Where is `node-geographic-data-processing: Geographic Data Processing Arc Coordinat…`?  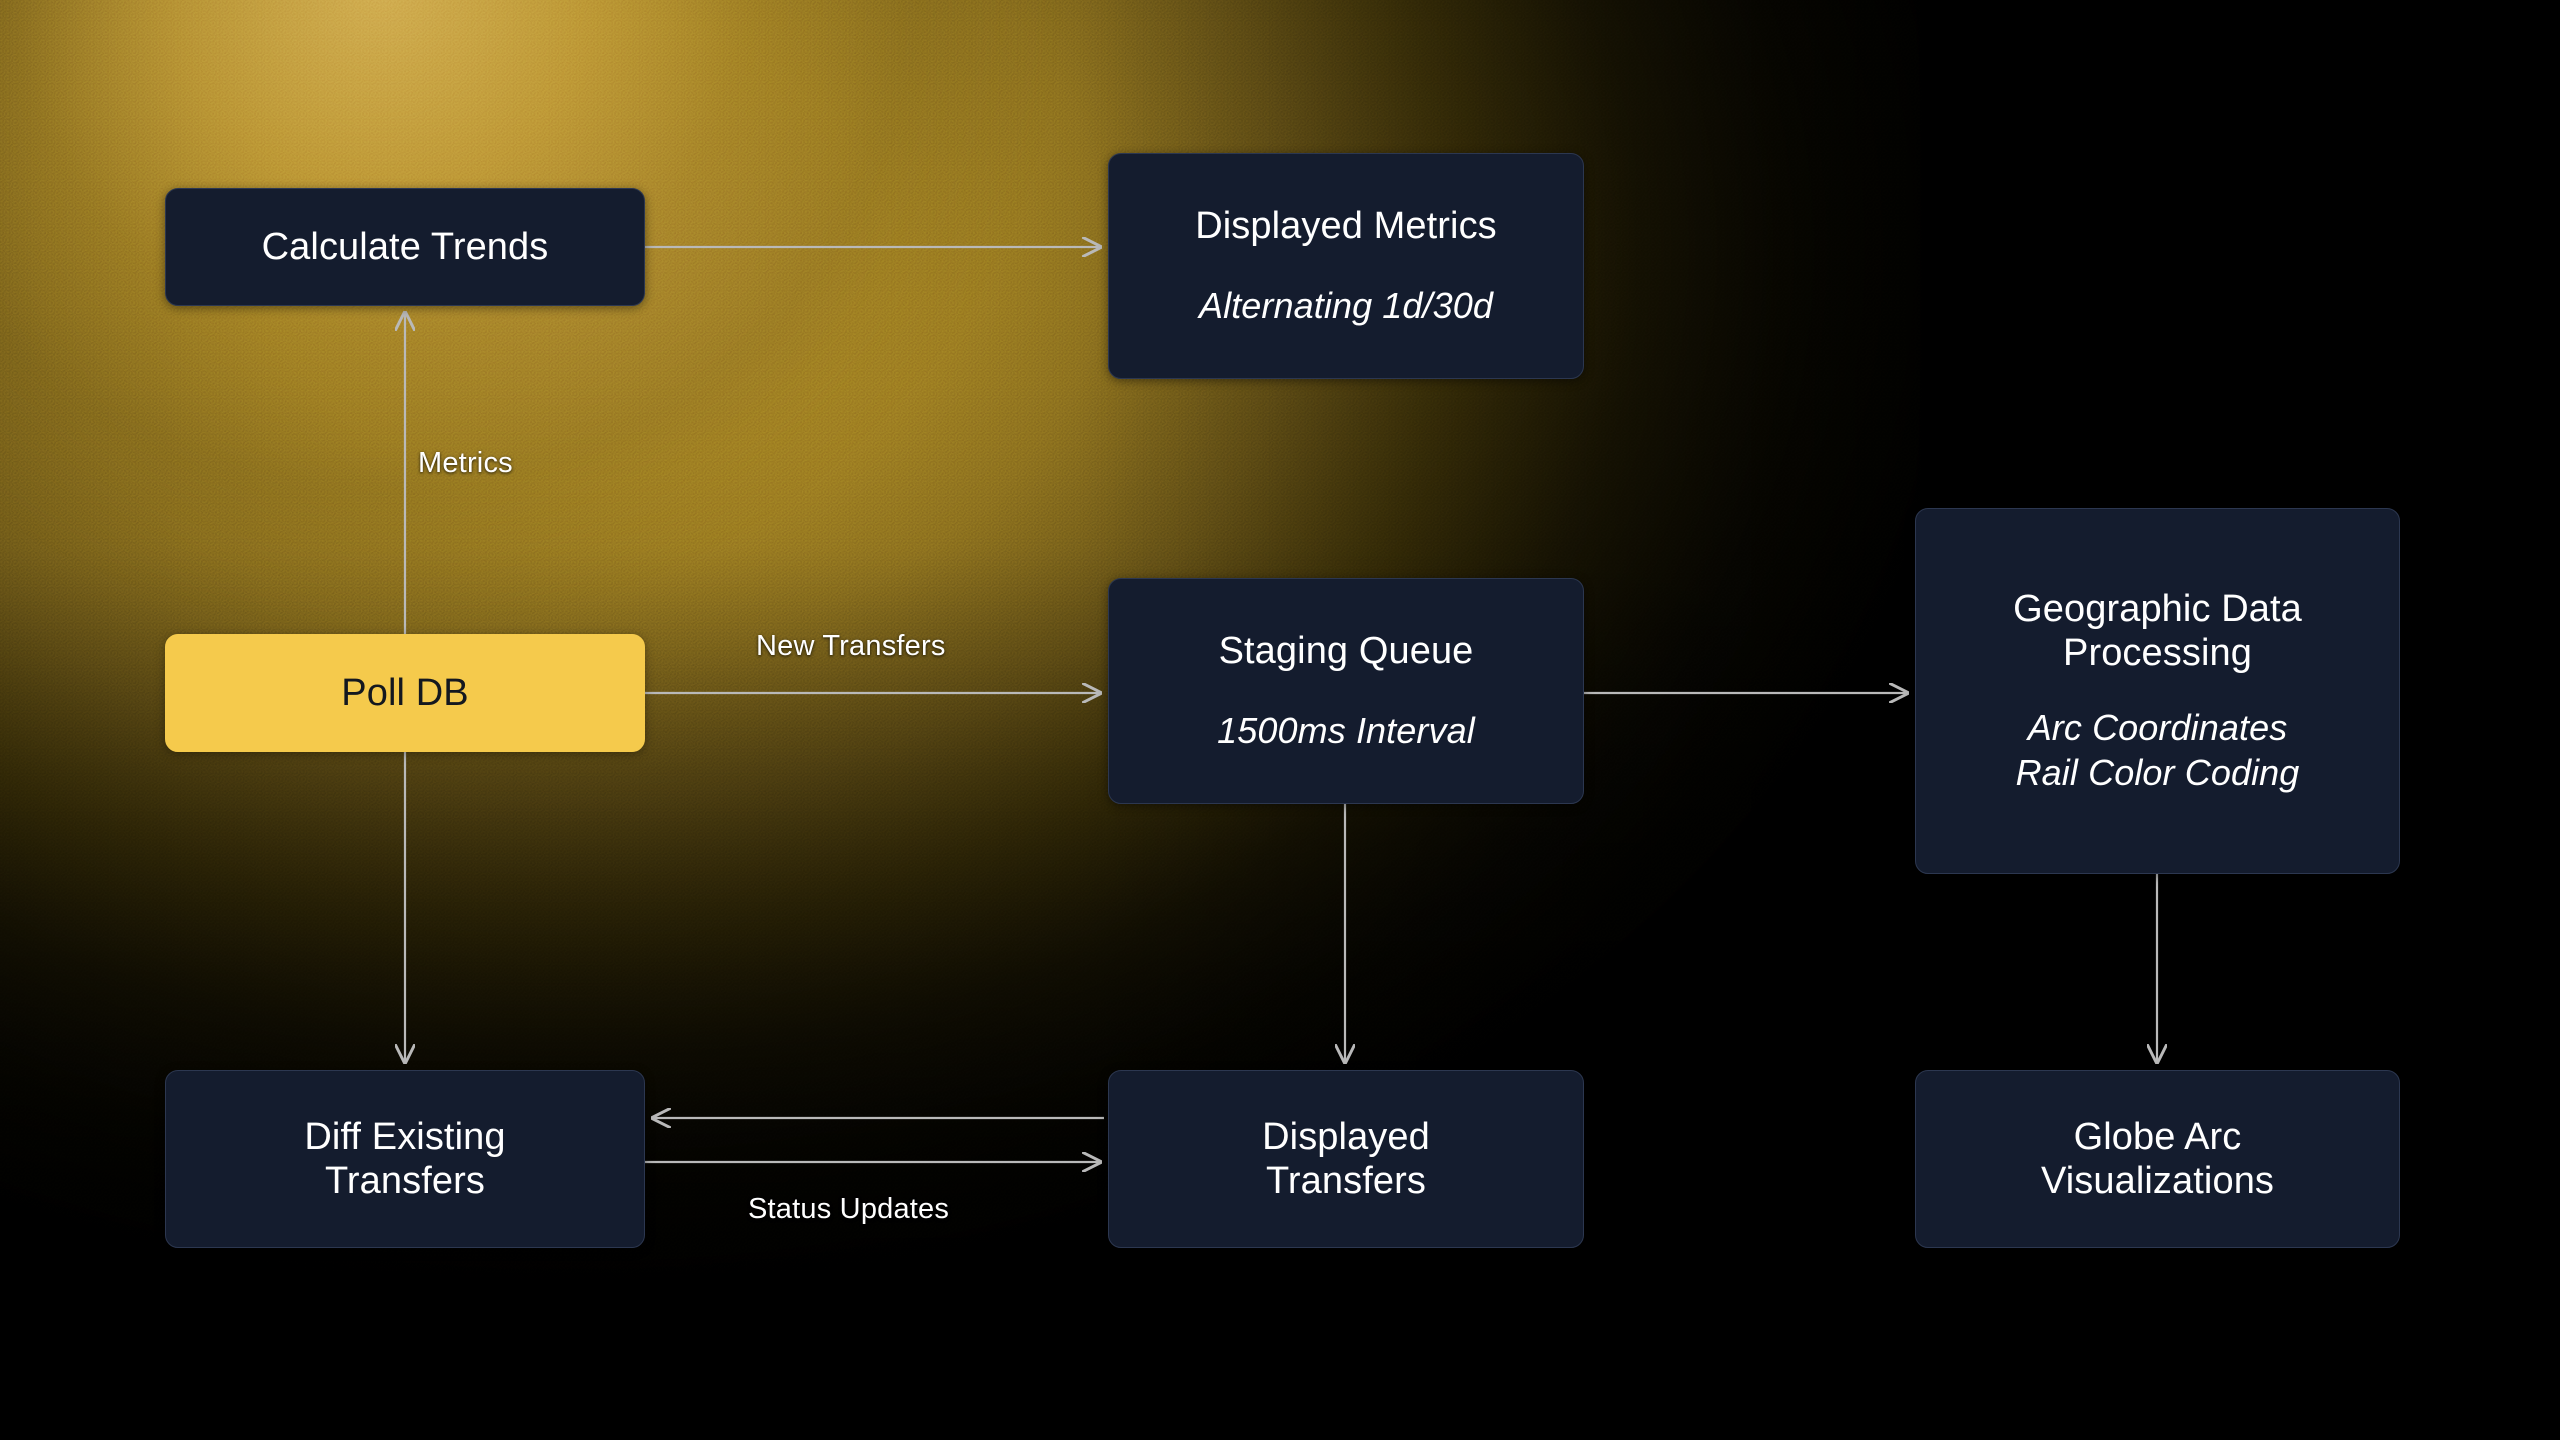 node-geographic-data-processing: Geographic Data Processing Arc Coordinat… is located at coordinates (2157, 691).